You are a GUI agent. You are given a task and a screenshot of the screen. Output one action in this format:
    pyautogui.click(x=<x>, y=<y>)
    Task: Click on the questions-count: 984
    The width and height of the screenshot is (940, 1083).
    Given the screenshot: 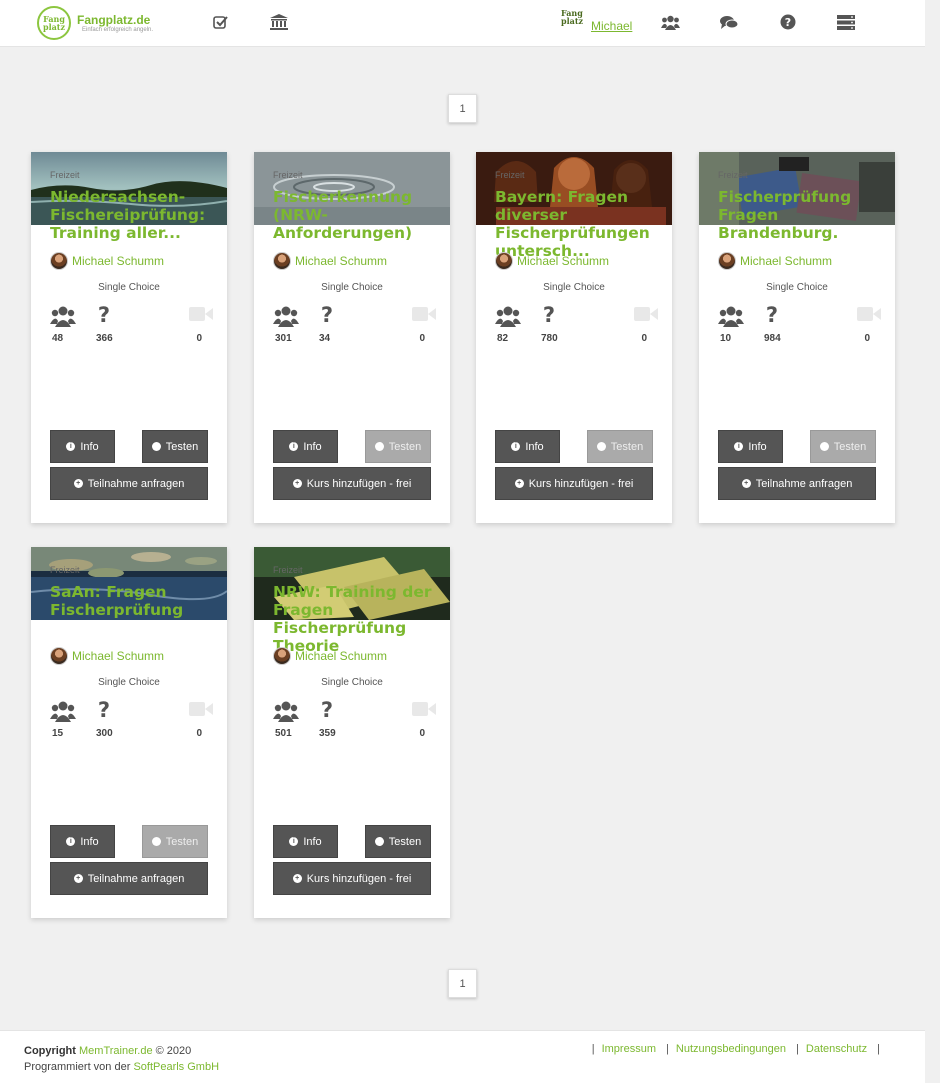 What is the action you would take?
    pyautogui.click(x=772, y=338)
    